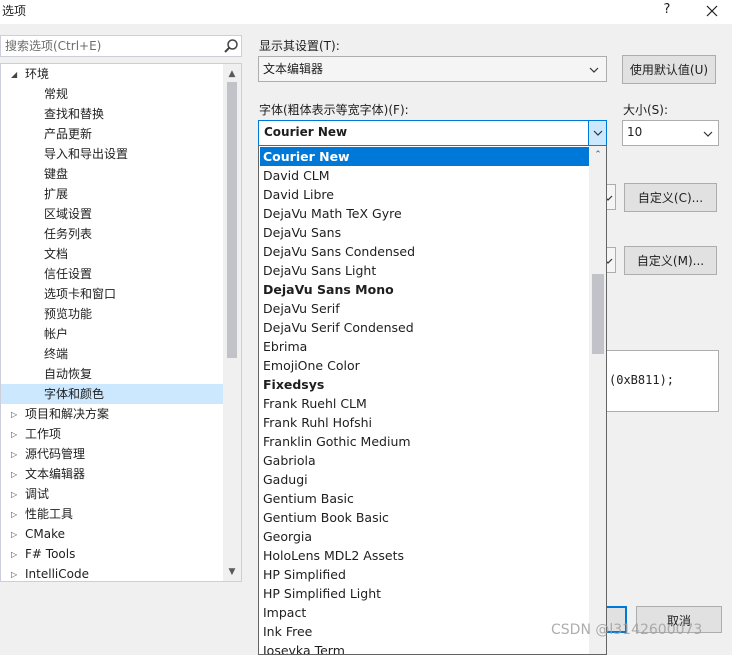  Describe the element at coordinates (425, 498) in the screenshot. I see `font-option: Gentium Basic` at that location.